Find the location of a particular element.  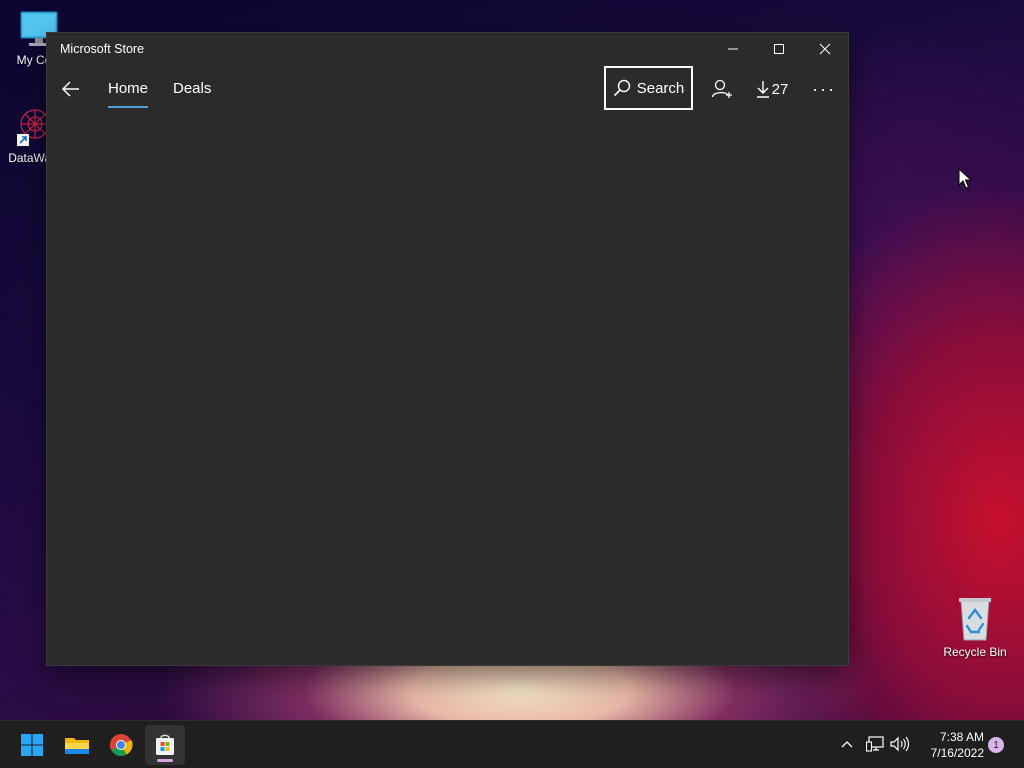

network-icon is located at coordinates (875, 744).